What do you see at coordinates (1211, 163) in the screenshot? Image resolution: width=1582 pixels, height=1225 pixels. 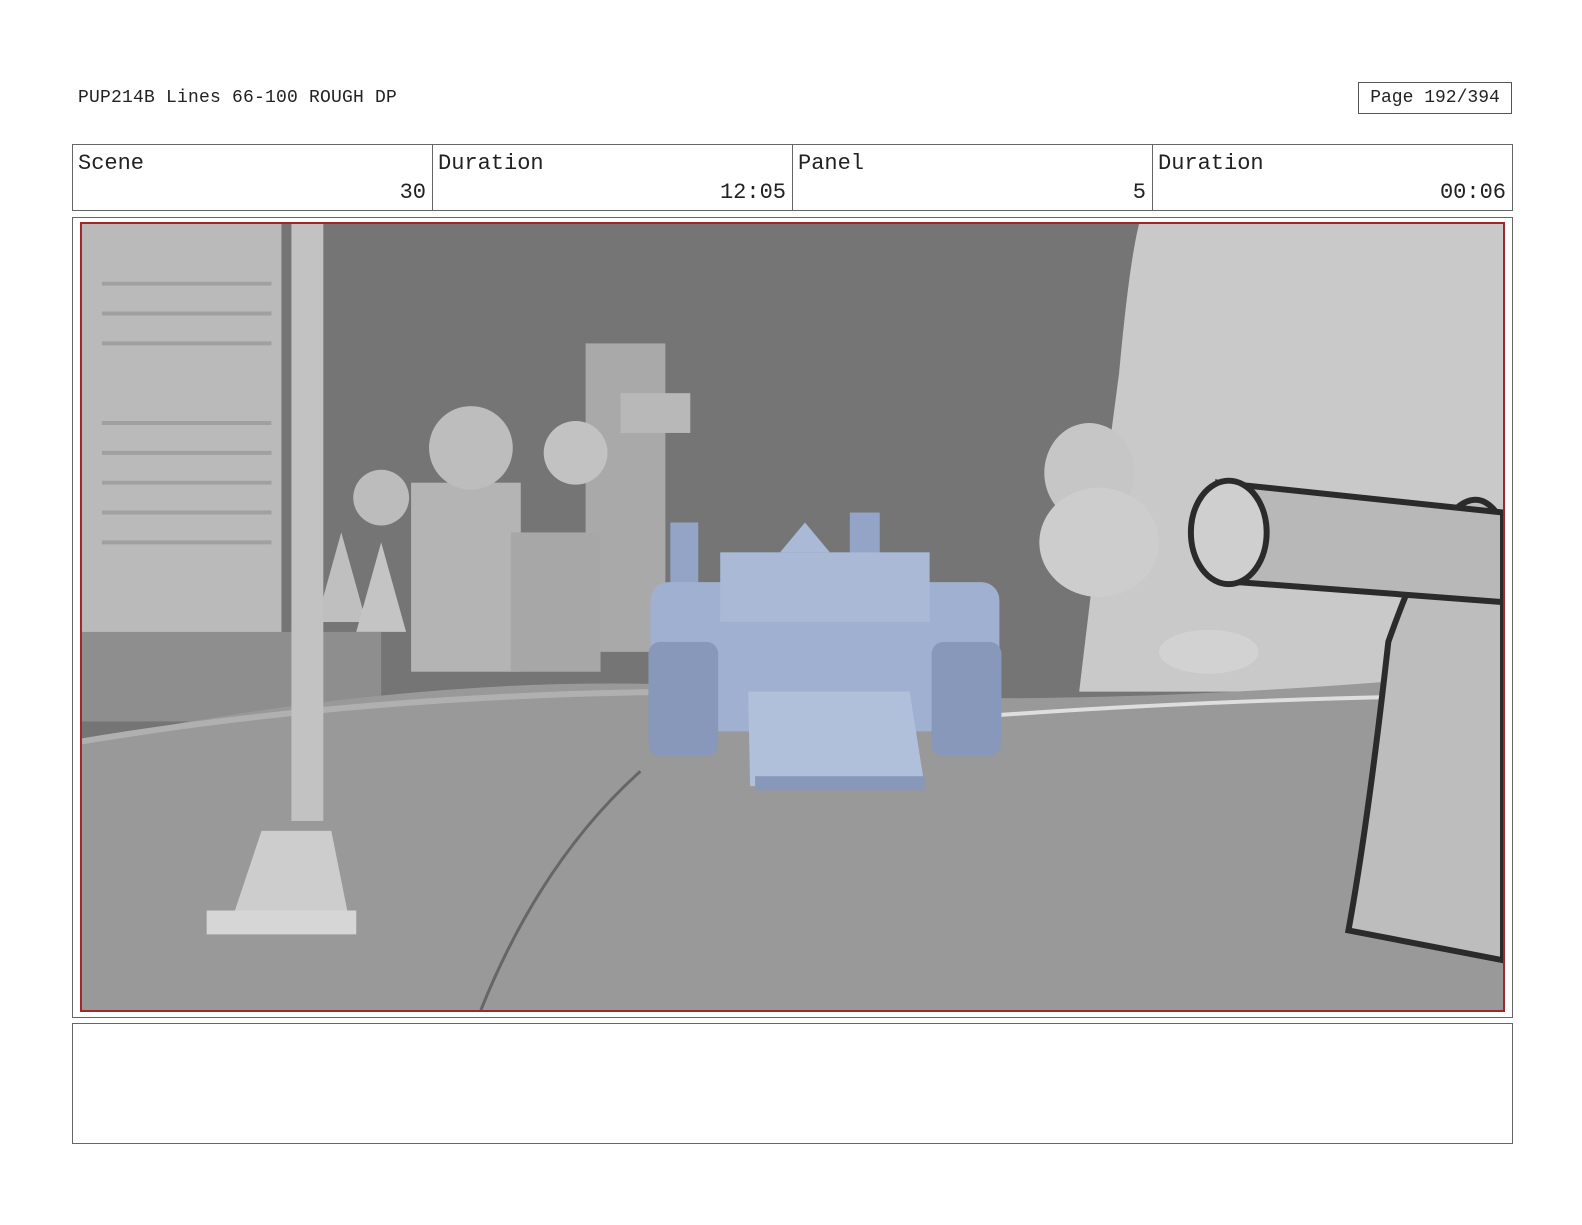 I see `panel-duration-label: Duration` at bounding box center [1211, 163].